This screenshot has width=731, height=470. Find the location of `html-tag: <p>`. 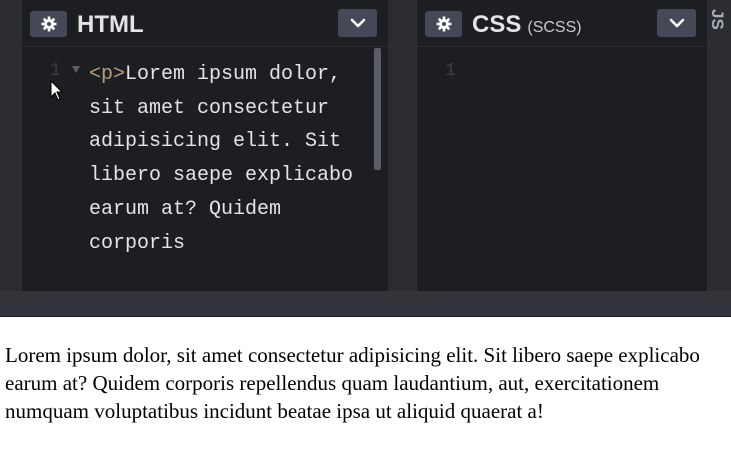

html-tag: <p> is located at coordinates (107, 74).